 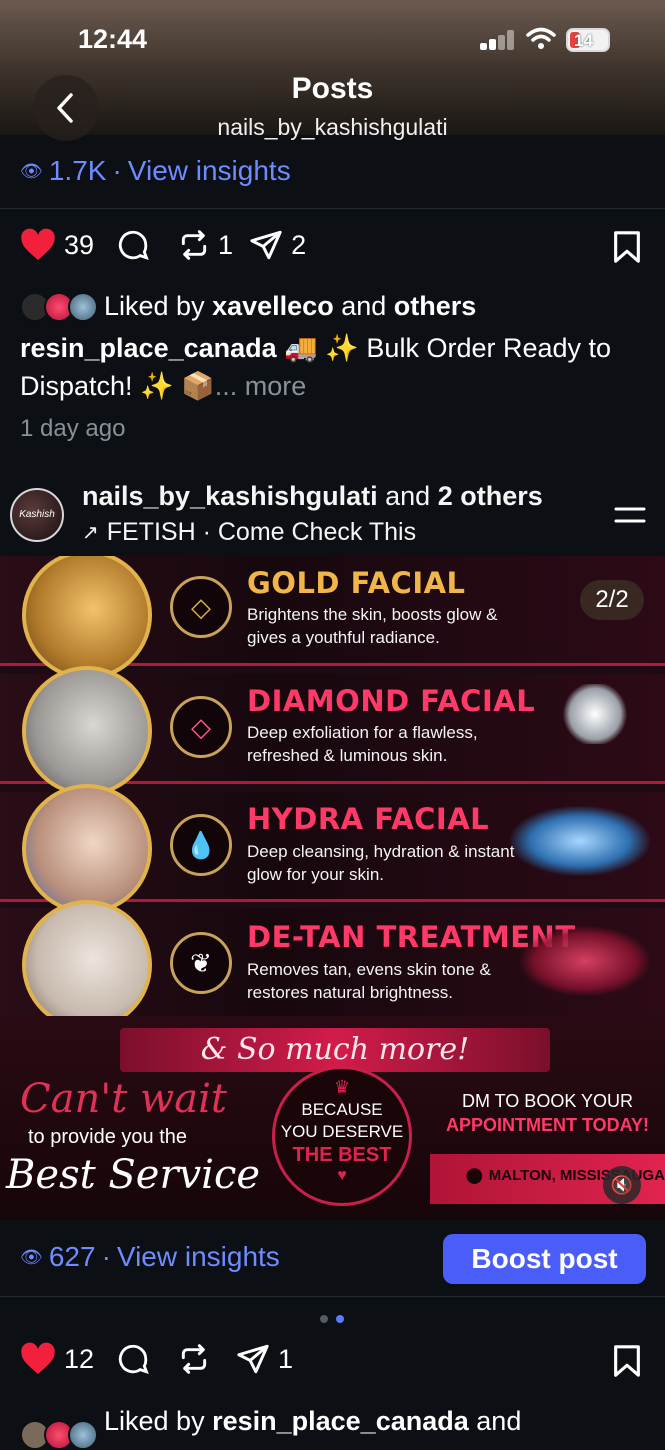 I want to click on dm-line: DM TO BOOK YOUR, so click(x=547, y=1101).